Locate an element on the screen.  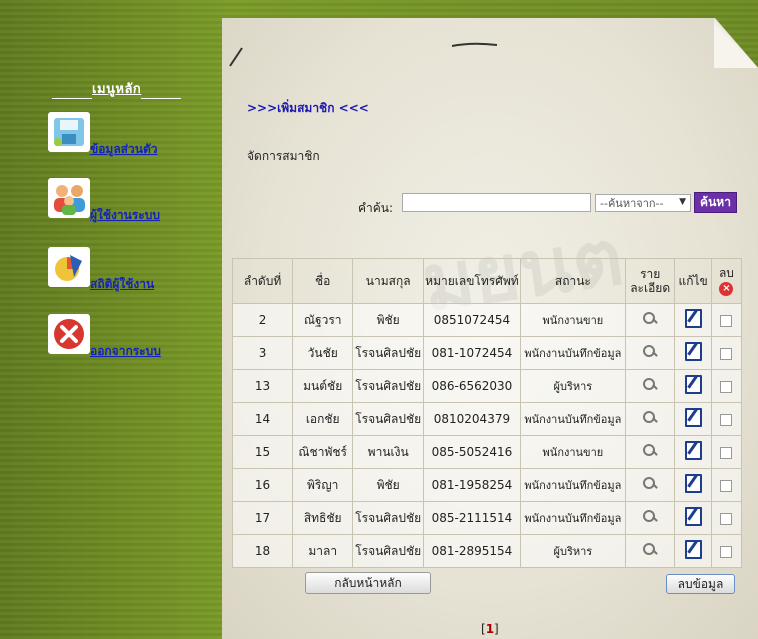
table-row: 13 มนต์ชัย โรจนศิลปชัย 086-6562030 ผู้บริหาร is located at coordinates (487, 386).